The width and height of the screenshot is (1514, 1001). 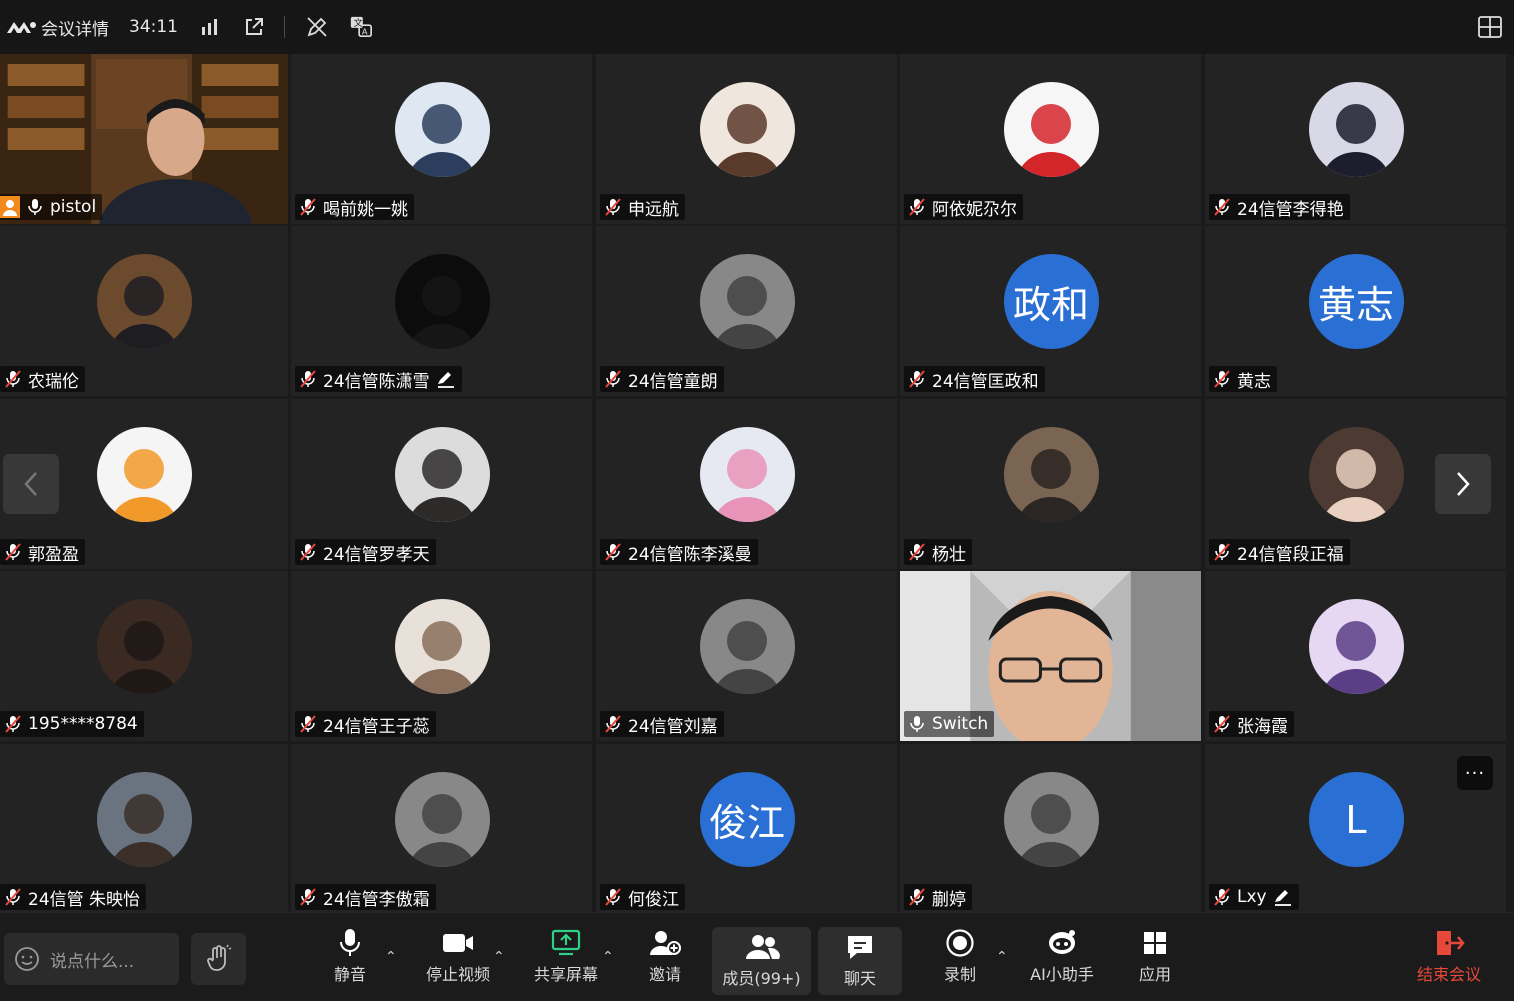 I want to click on stop-video-button: 停止视频, so click(x=458, y=959).